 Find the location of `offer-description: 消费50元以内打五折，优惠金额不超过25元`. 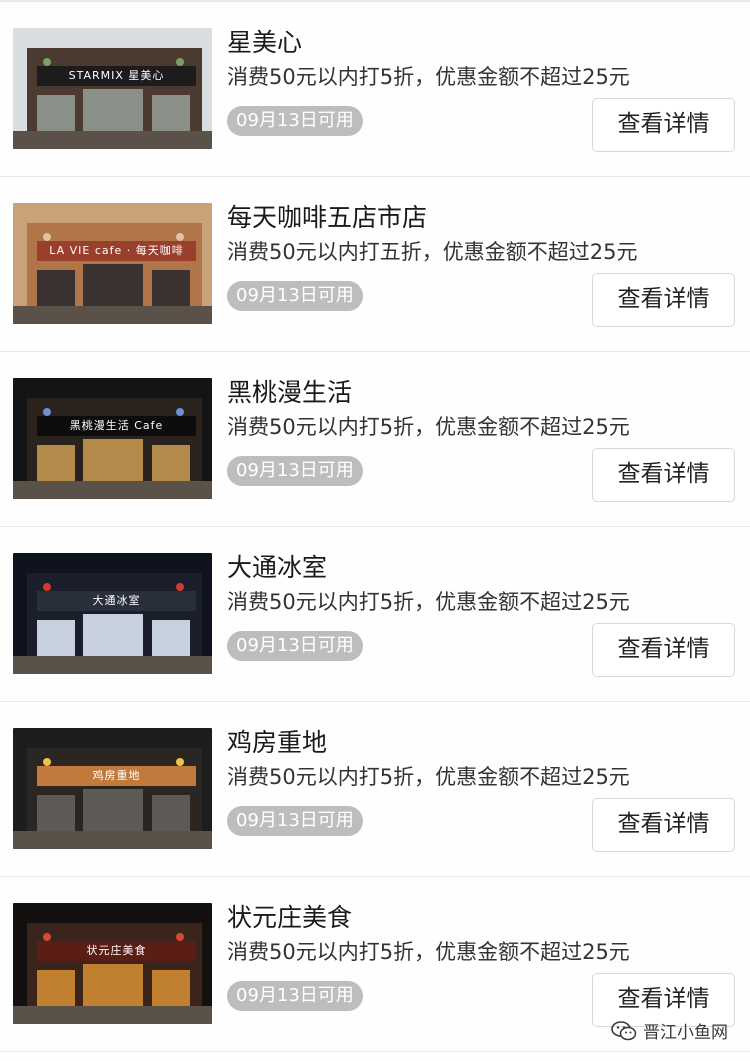

offer-description: 消费50元以内打五折，优惠金额不超过25元 is located at coordinates (432, 252).